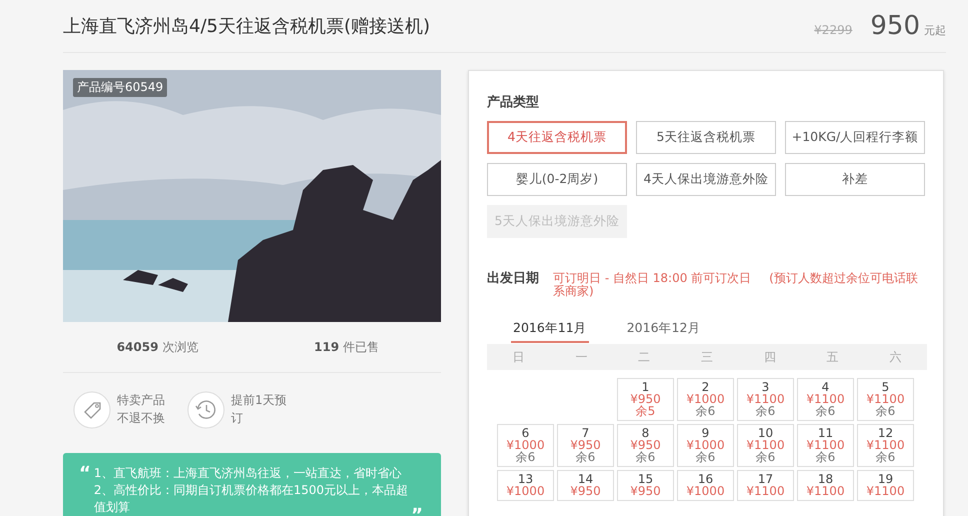  What do you see at coordinates (346, 347) in the screenshot?
I see `stat-text: 119 件已售` at bounding box center [346, 347].